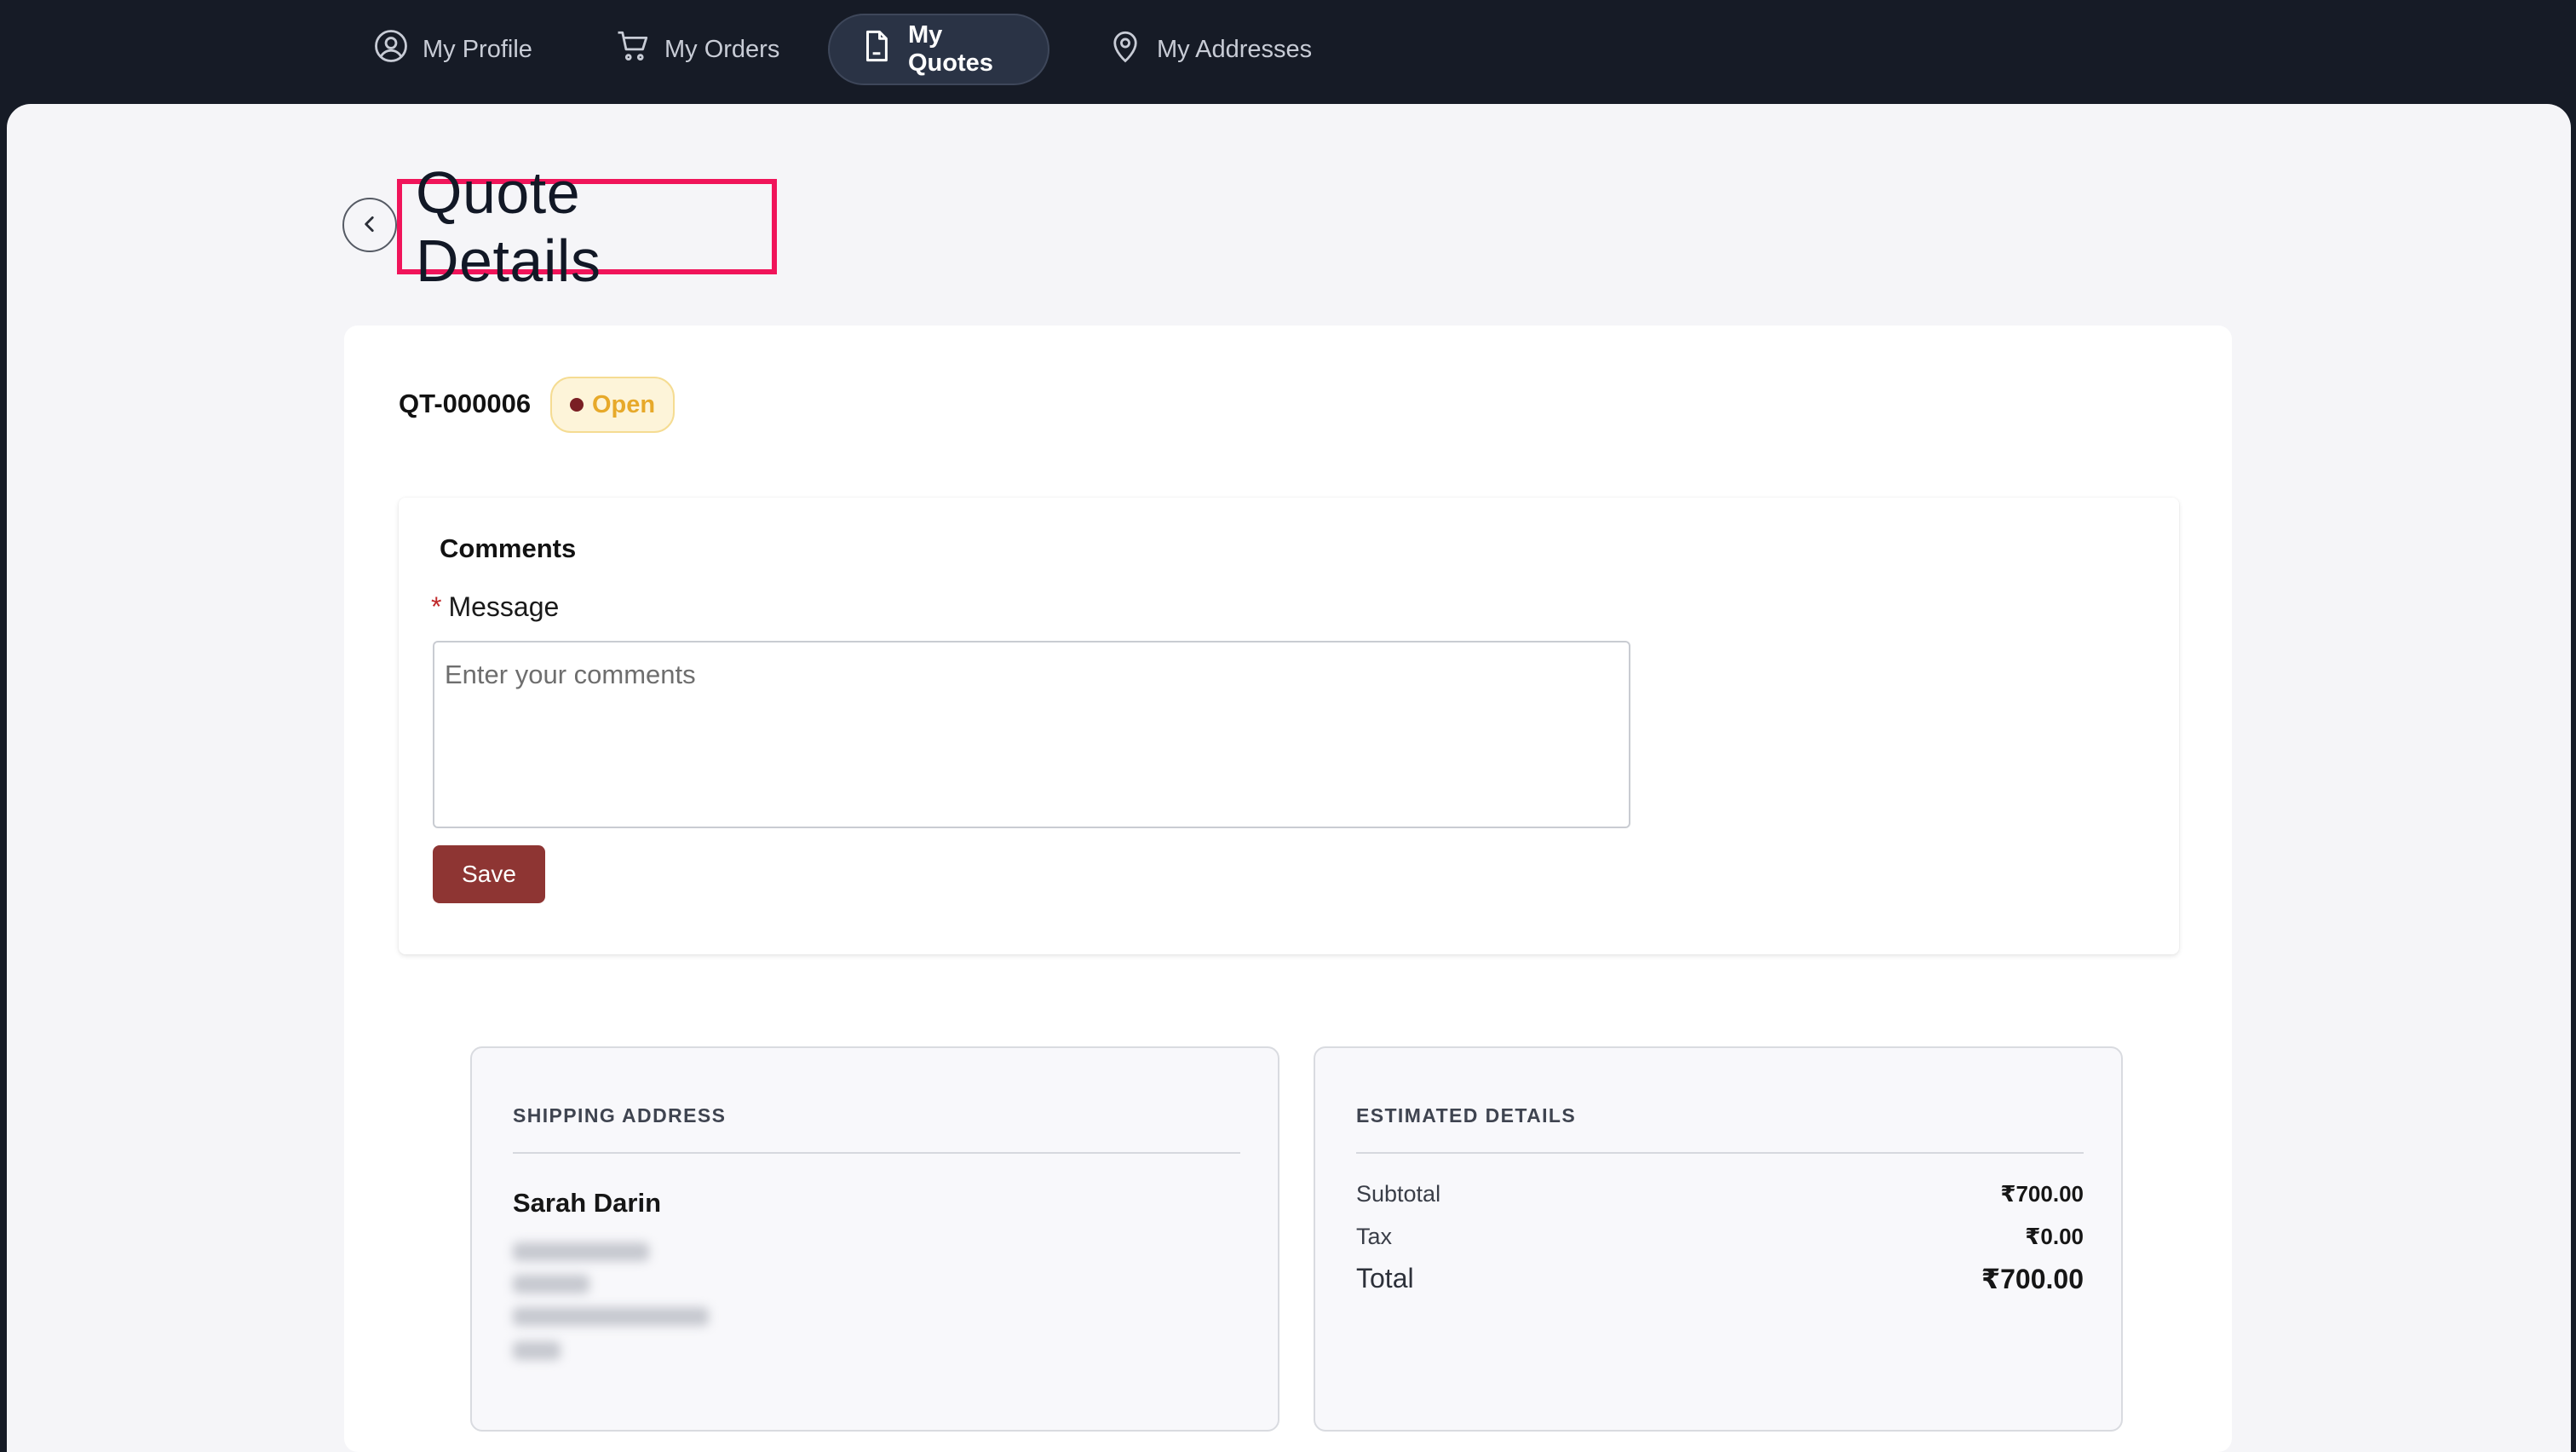 This screenshot has height=1452, width=2576. I want to click on tax-value: ₹0.00, so click(2054, 1236).